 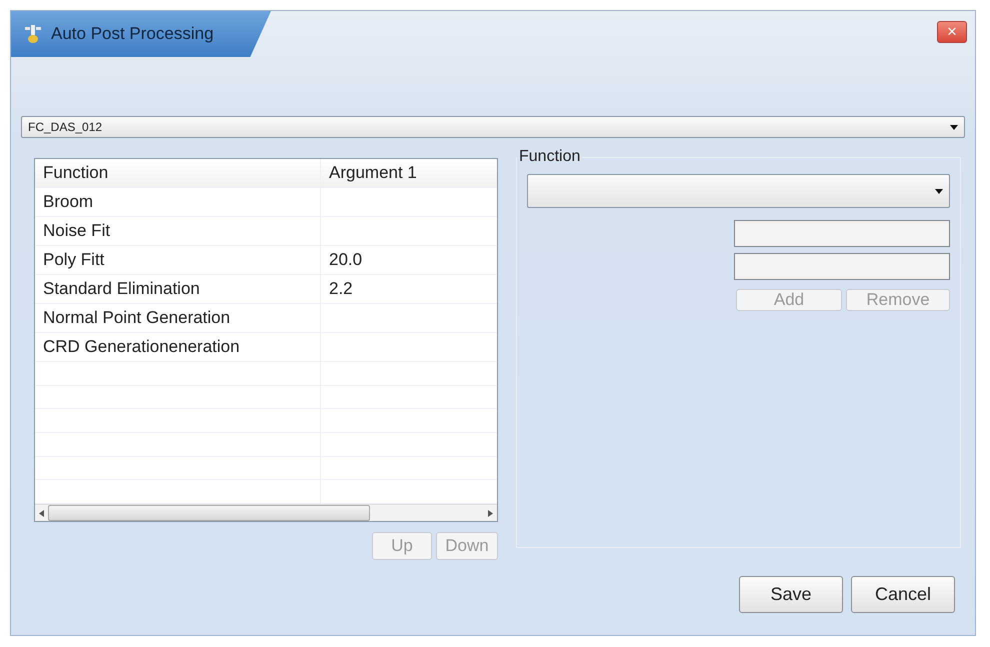 I want to click on table-cell: Broom, so click(x=178, y=202).